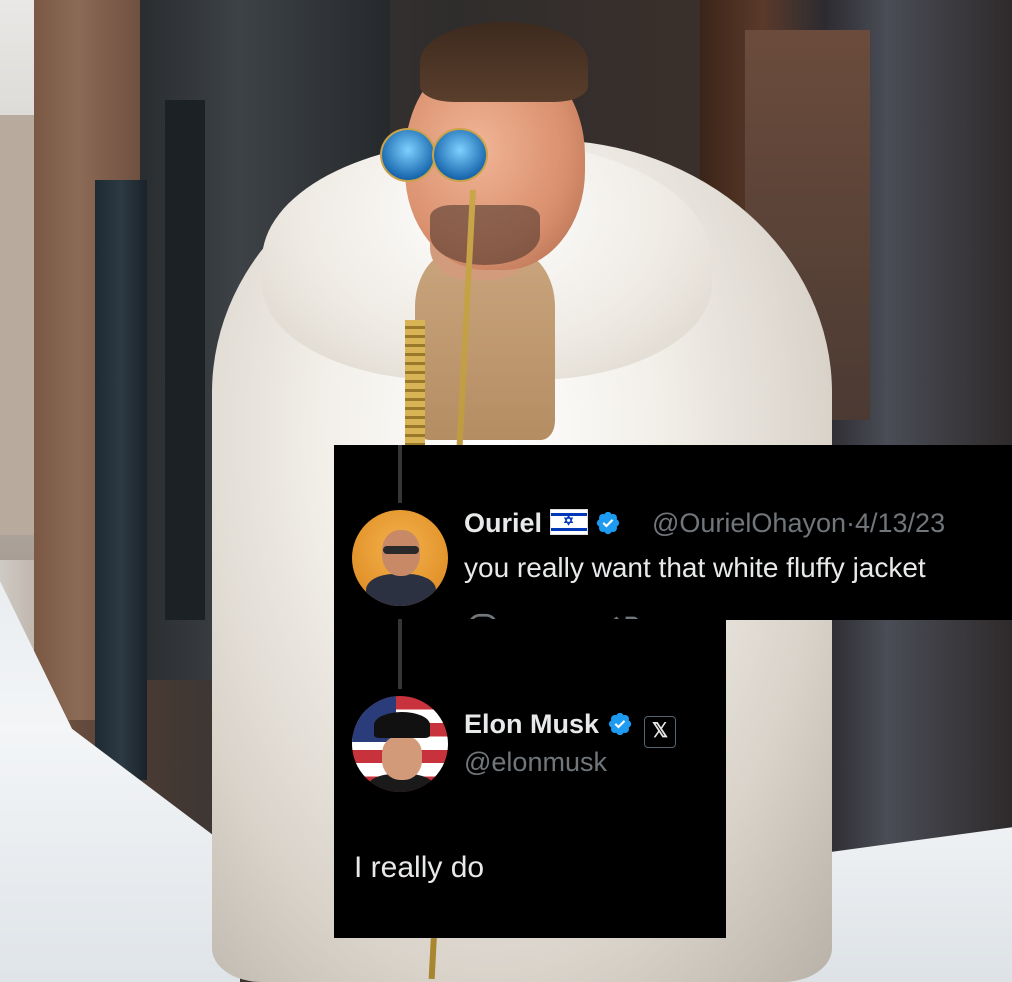  I want to click on gold-chain, so click(415, 385).